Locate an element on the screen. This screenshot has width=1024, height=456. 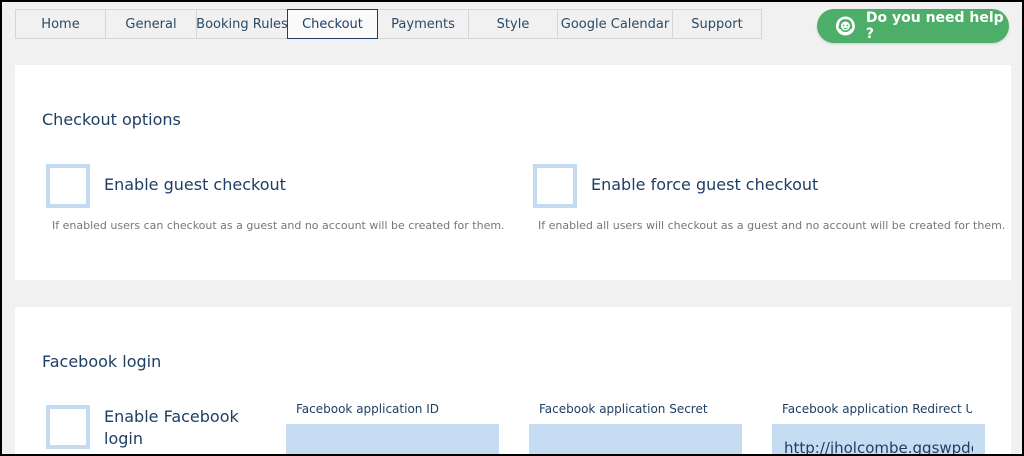
facebook-redirect-uri-input is located at coordinates (878, 439).